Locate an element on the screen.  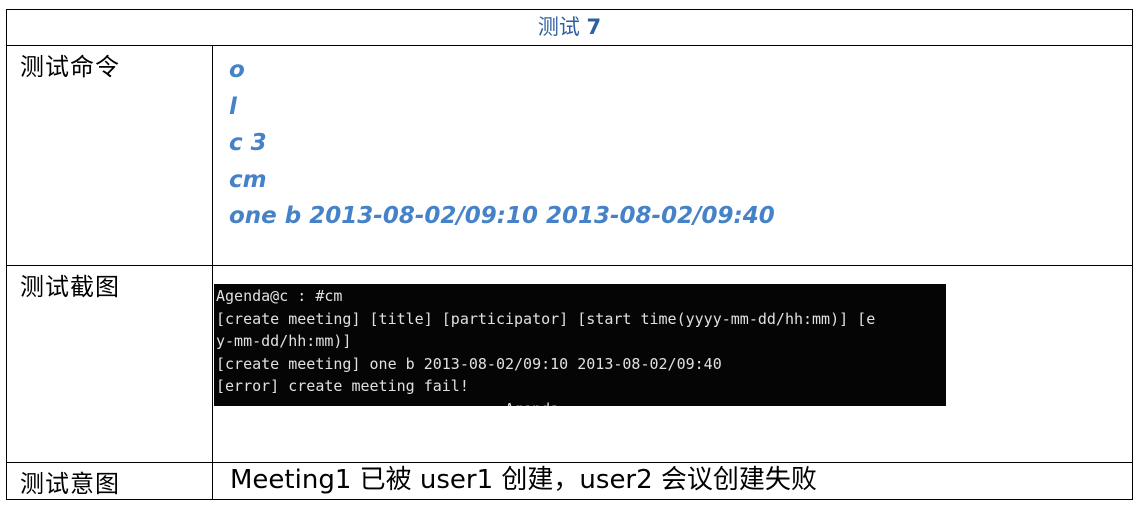
command-line: o is located at coordinates (237, 70).